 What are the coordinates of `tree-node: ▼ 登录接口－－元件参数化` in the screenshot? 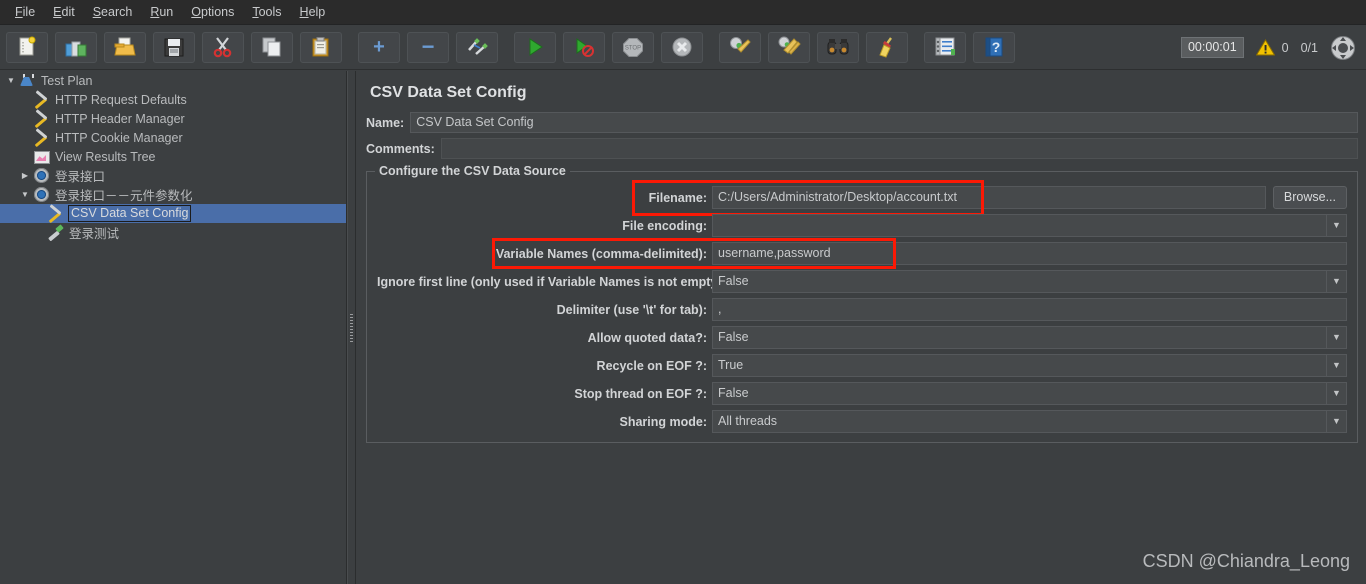 It's located at (173, 194).